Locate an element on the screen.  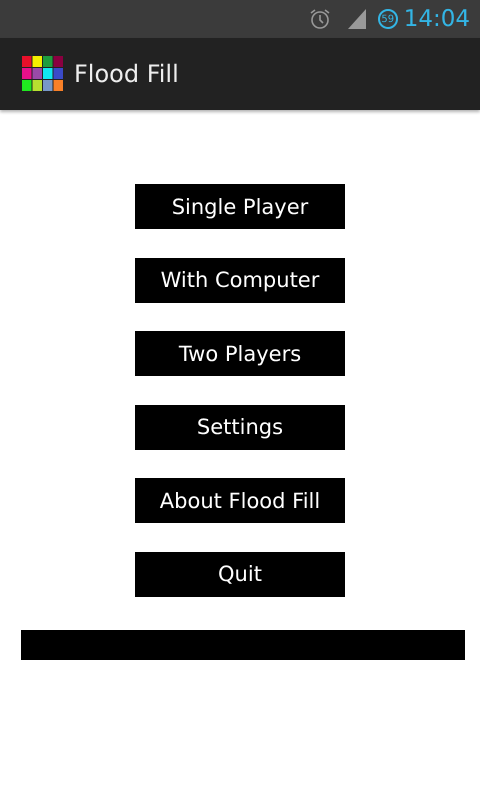
battery-level: 59 is located at coordinates (388, 19).